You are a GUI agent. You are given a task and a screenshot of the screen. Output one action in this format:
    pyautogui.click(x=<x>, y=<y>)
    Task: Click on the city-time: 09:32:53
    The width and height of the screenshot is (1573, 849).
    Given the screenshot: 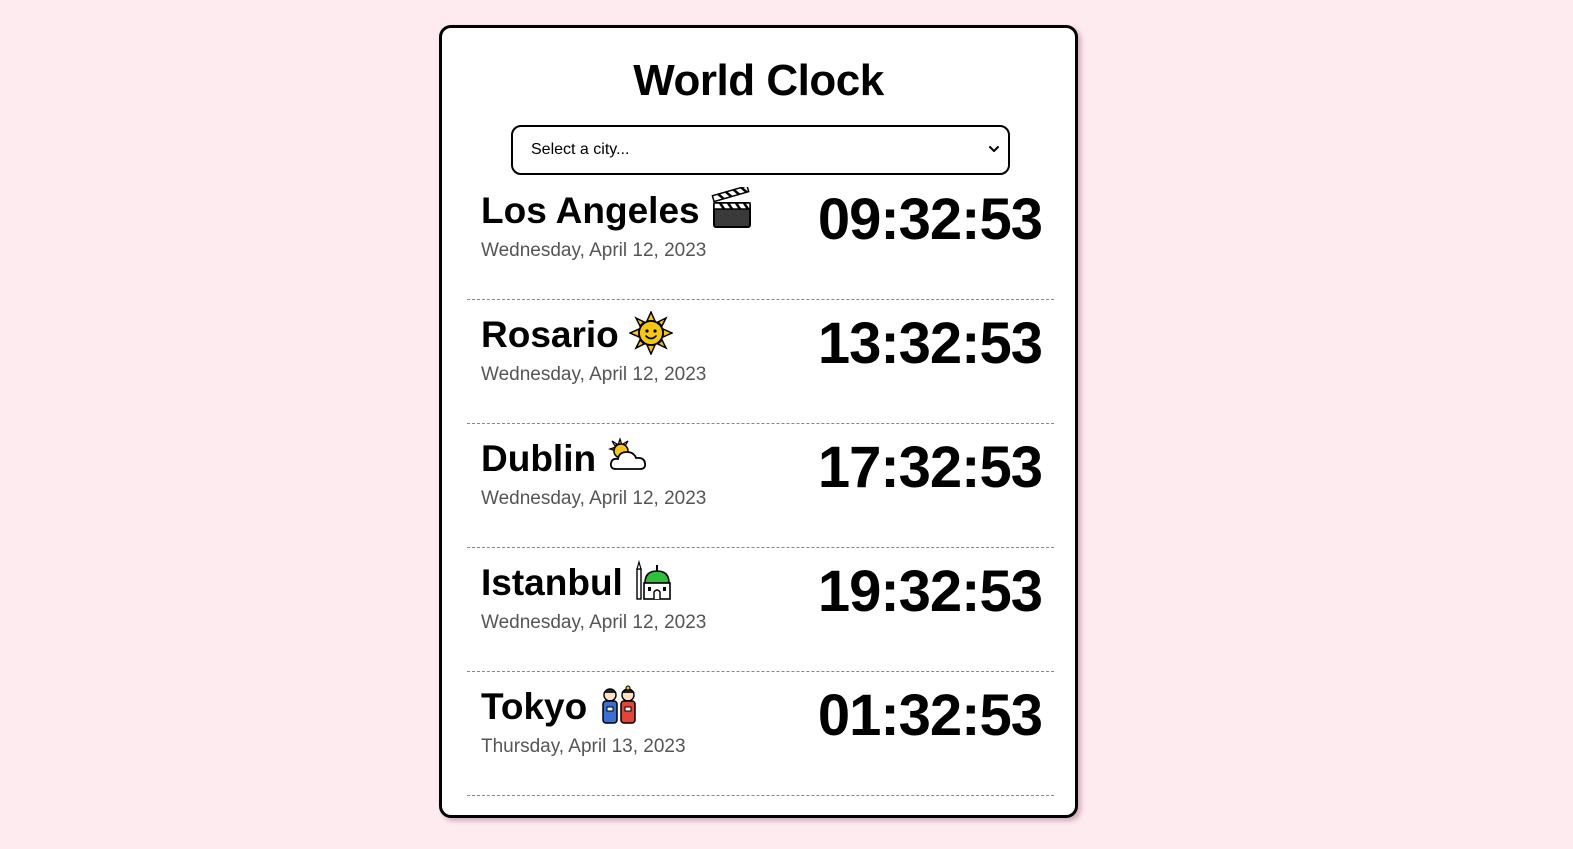 What is the action you would take?
    pyautogui.click(x=930, y=219)
    